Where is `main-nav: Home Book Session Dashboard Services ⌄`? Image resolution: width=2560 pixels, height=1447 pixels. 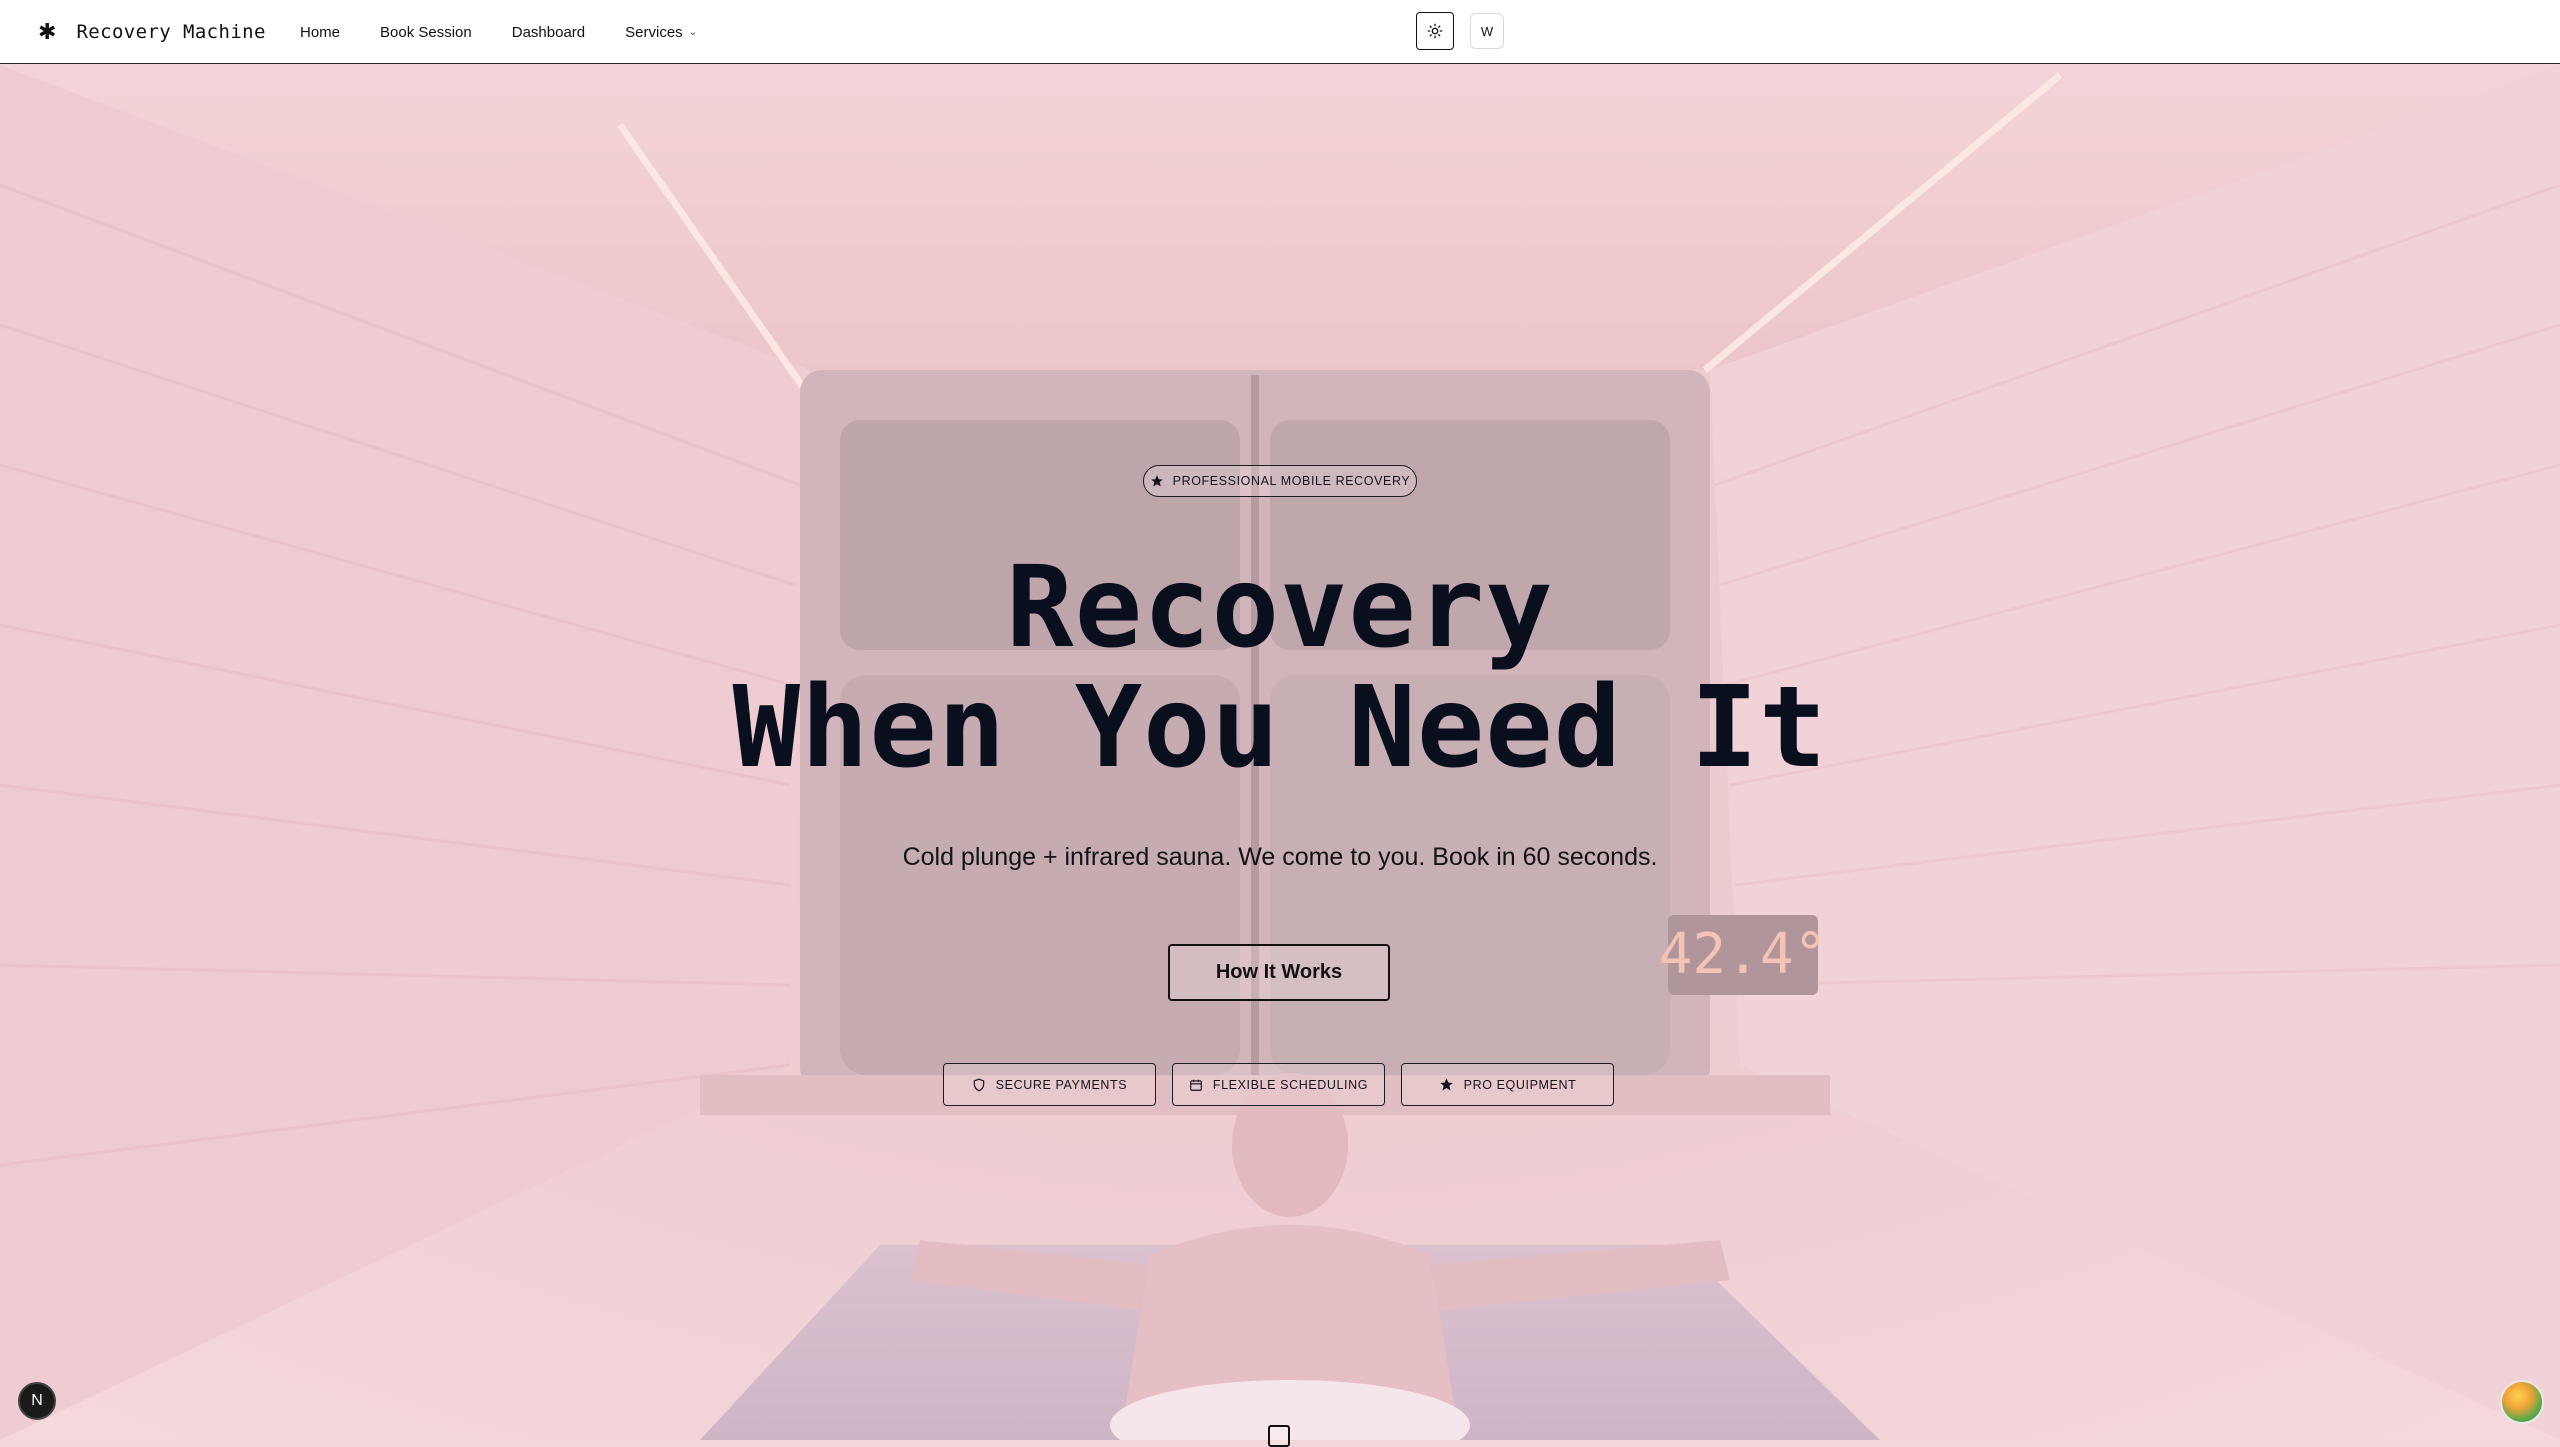 main-nav: Home Book Session Dashboard Services ⌄ is located at coordinates (498, 32).